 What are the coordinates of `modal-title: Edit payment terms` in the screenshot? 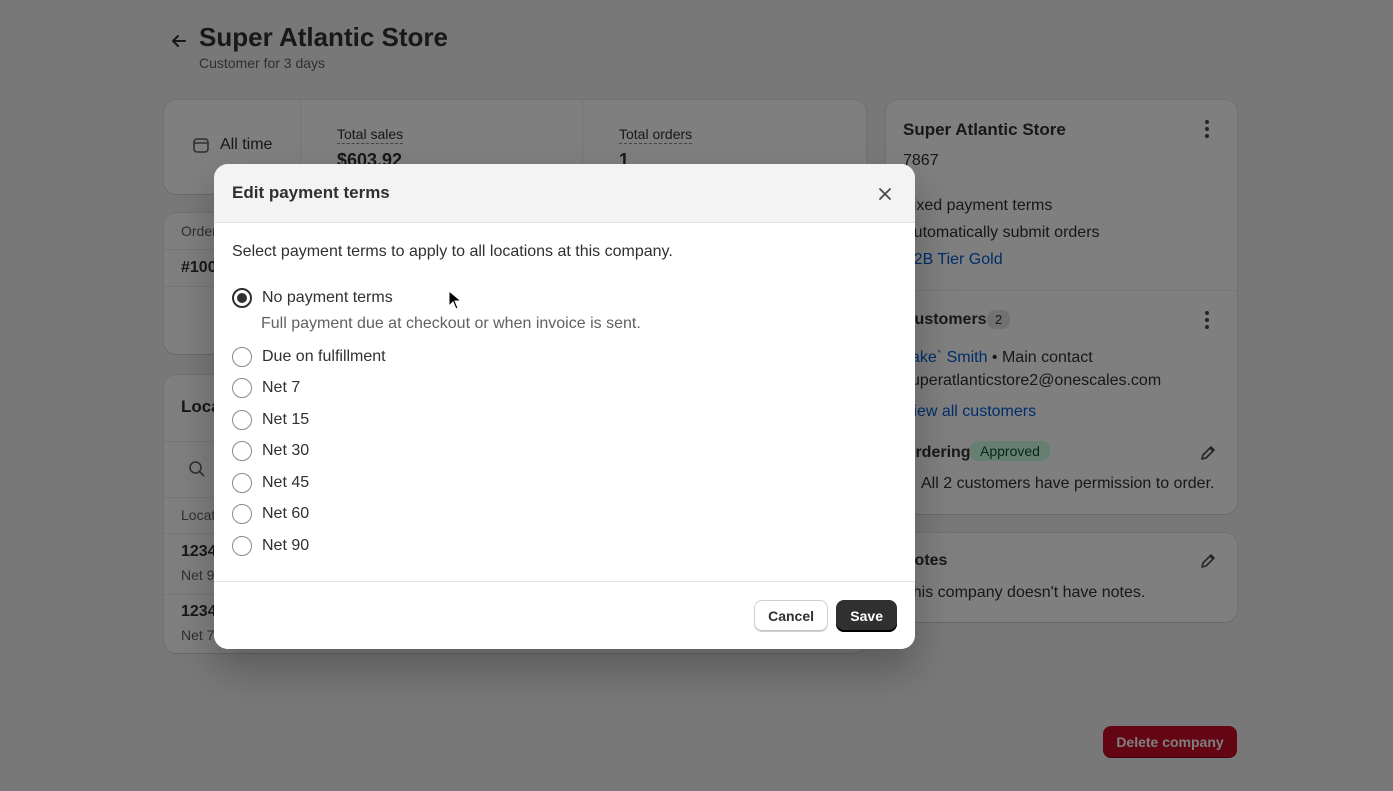 It's located at (311, 192).